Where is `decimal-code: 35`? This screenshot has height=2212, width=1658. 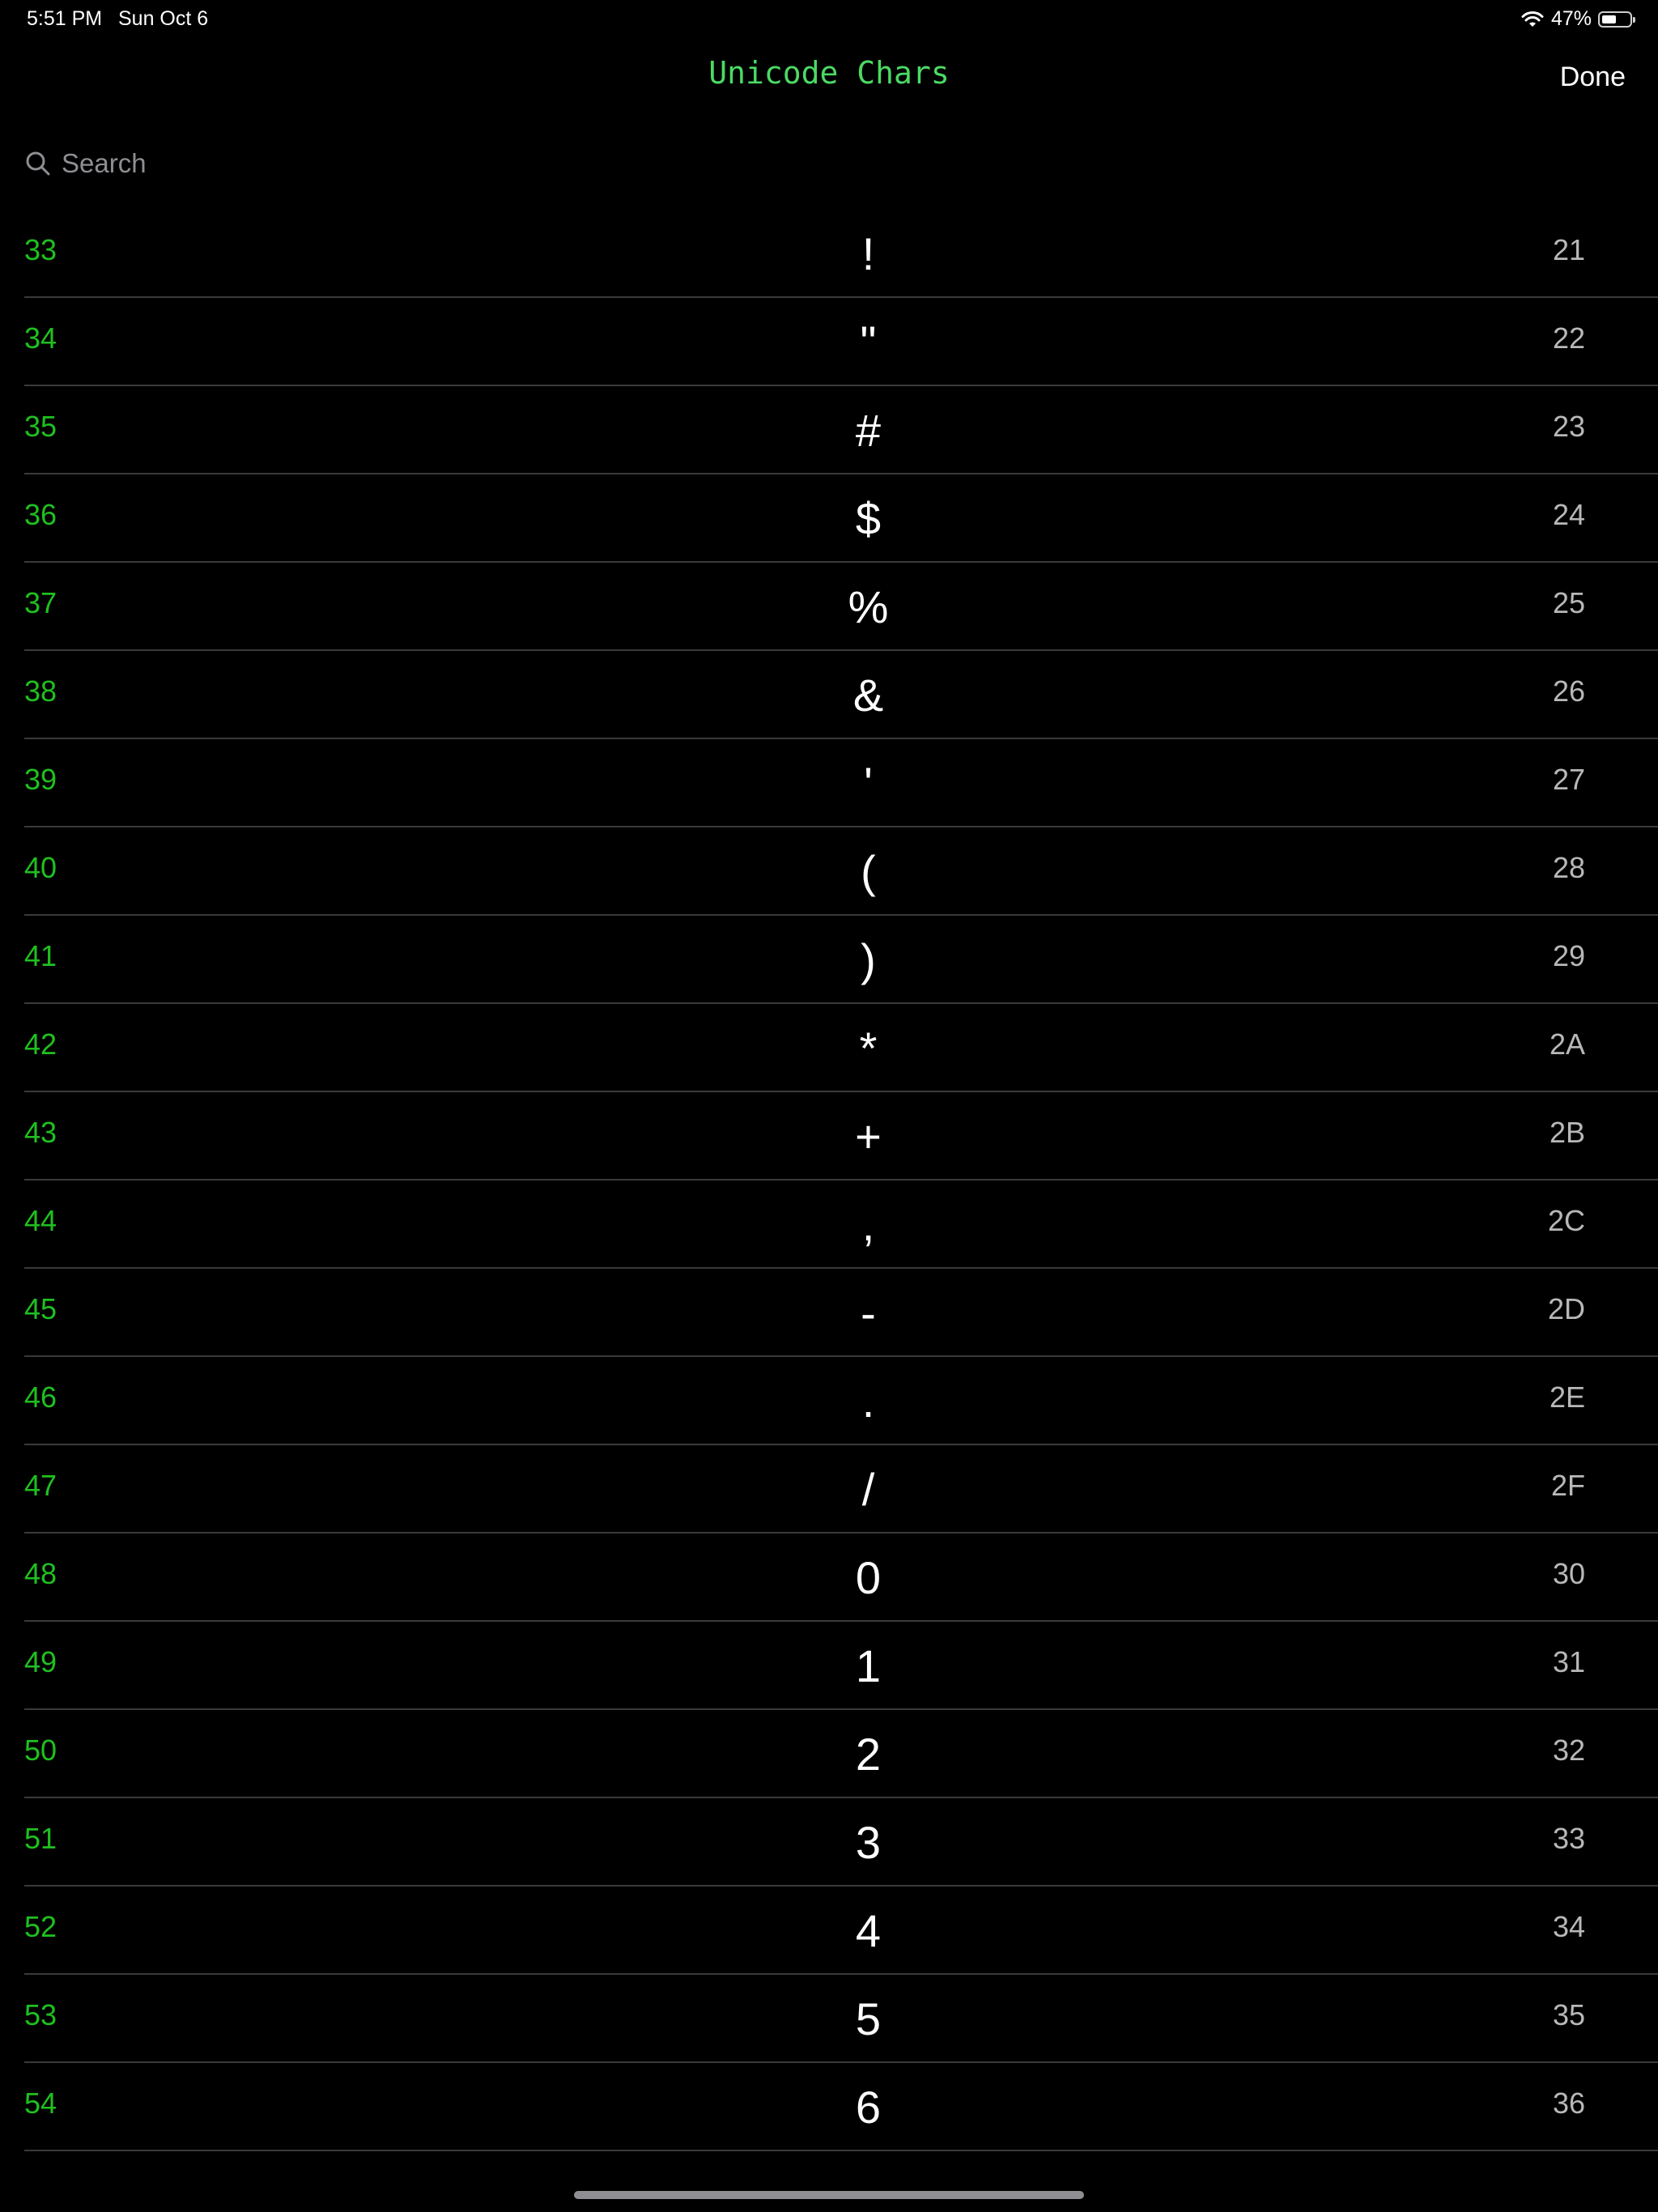 decimal-code: 35 is located at coordinates (40, 426).